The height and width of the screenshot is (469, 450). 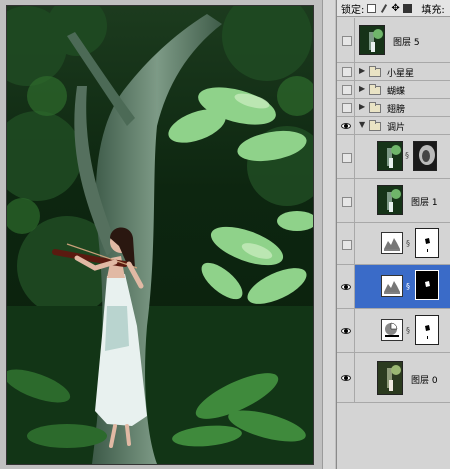 I want to click on collapse-arrow-icon: ▼, so click(x=362, y=124).